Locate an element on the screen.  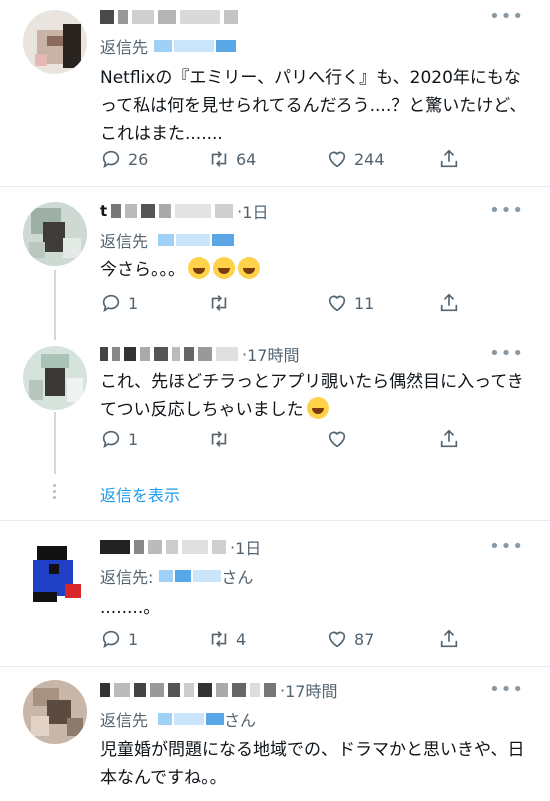
like-button: 11 is located at coordinates (350, 303).